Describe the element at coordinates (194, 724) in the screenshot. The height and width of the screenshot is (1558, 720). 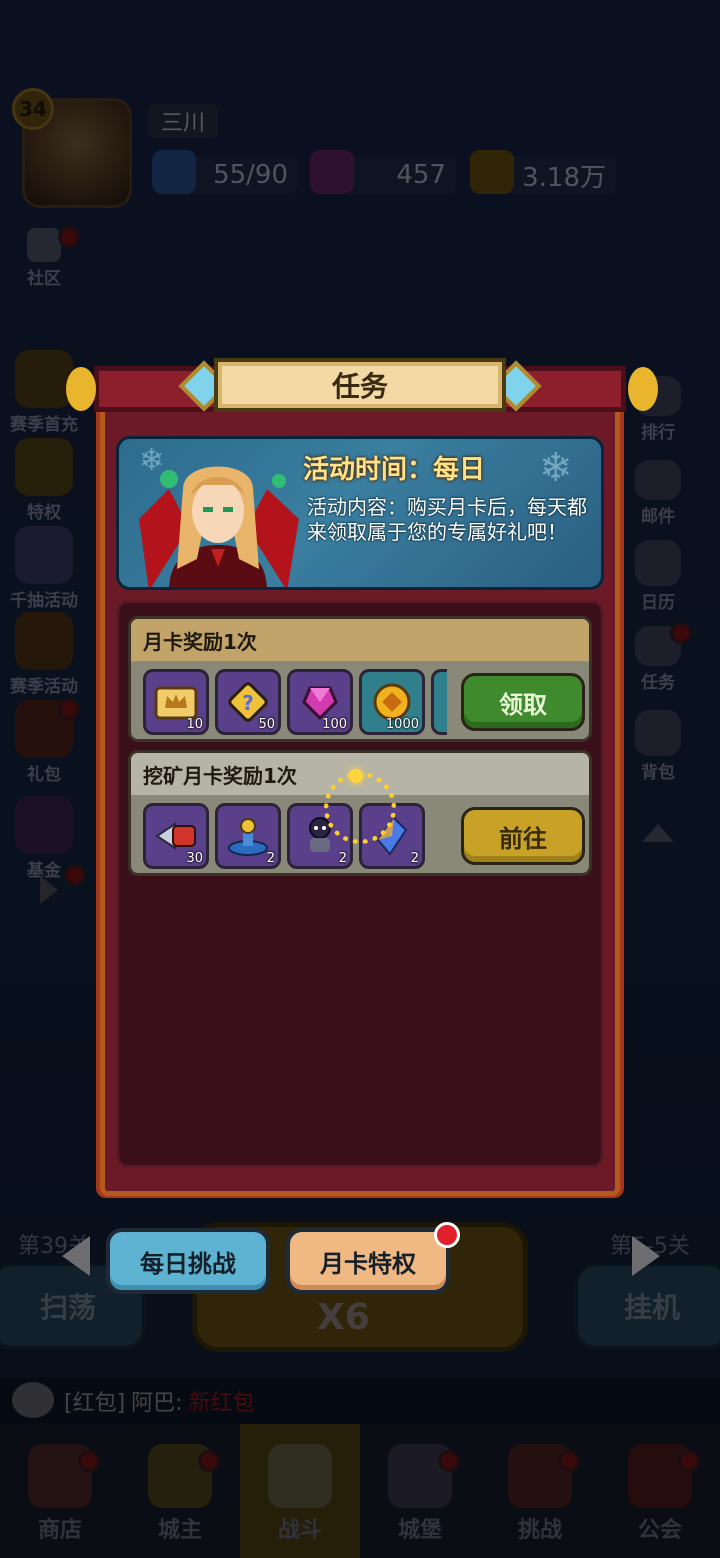
I see `reward-count: 10` at that location.